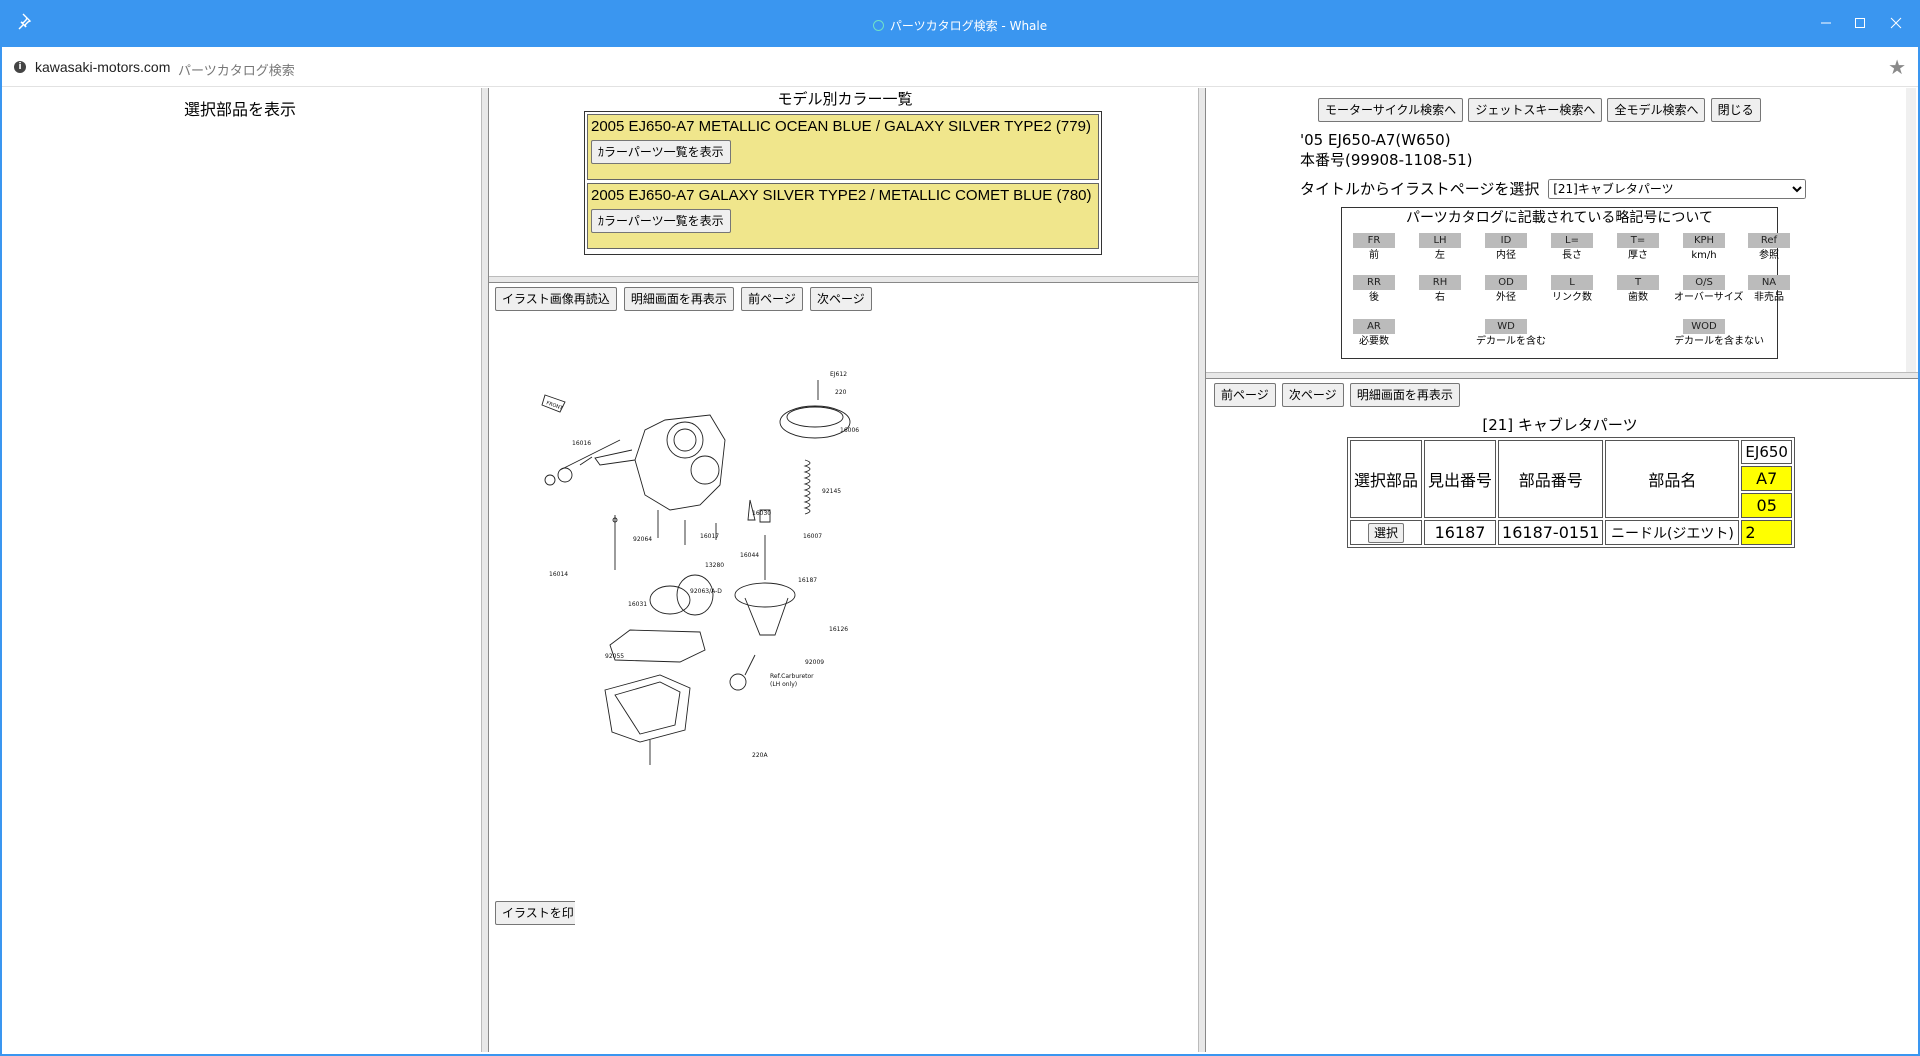  What do you see at coordinates (761, 513) in the screenshot?
I see `part-label: 16030` at bounding box center [761, 513].